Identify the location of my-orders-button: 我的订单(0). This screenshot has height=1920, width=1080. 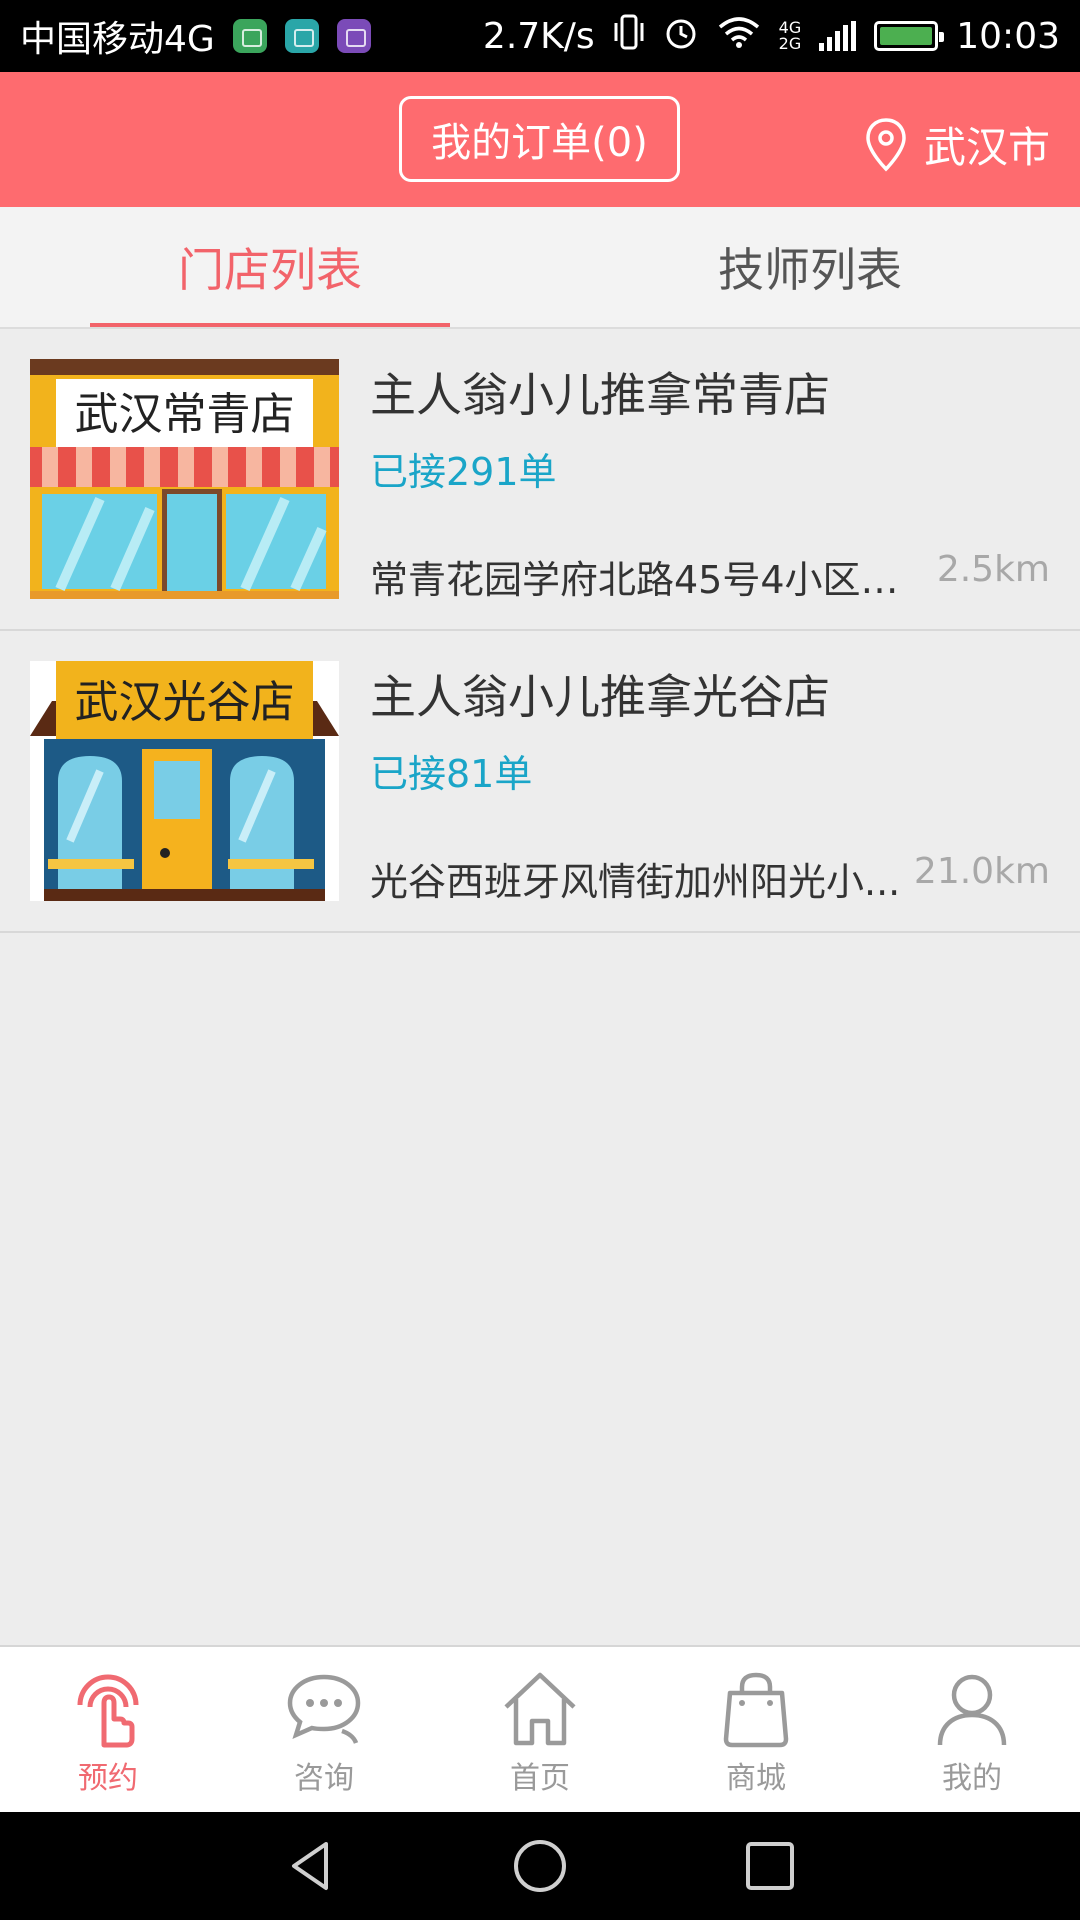
(539, 139).